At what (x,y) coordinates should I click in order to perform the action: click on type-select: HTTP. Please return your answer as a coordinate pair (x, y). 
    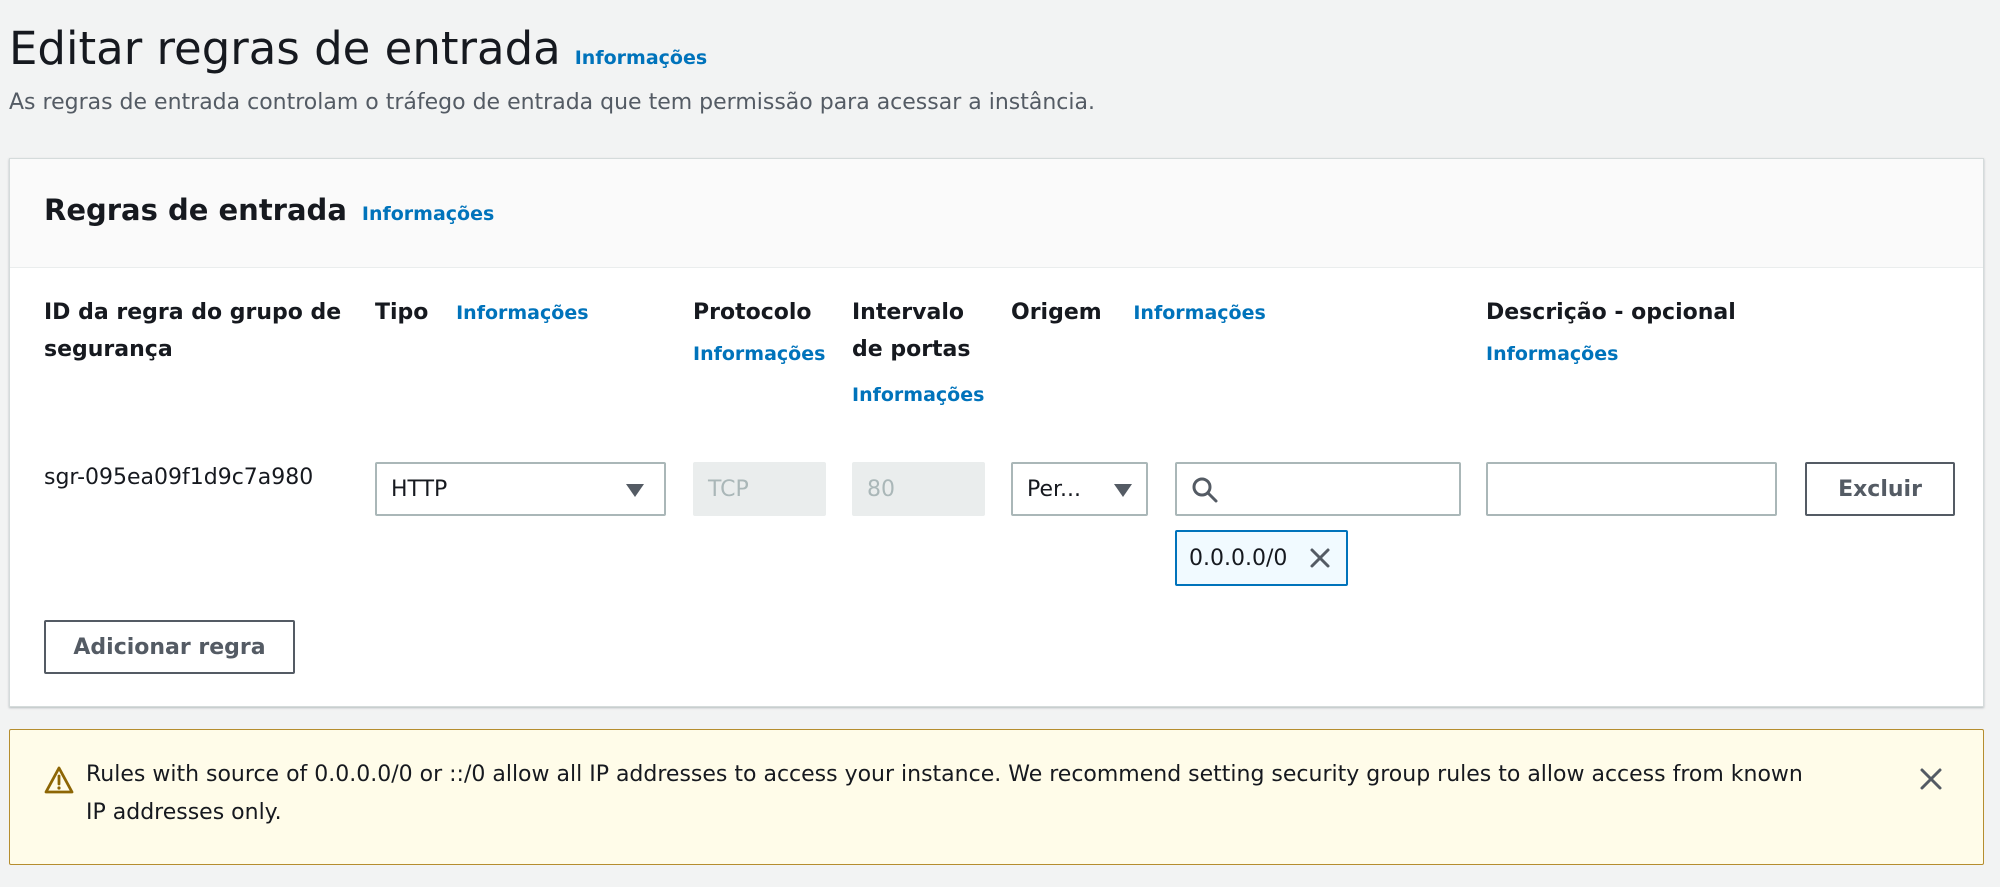
    Looking at the image, I should click on (520, 489).